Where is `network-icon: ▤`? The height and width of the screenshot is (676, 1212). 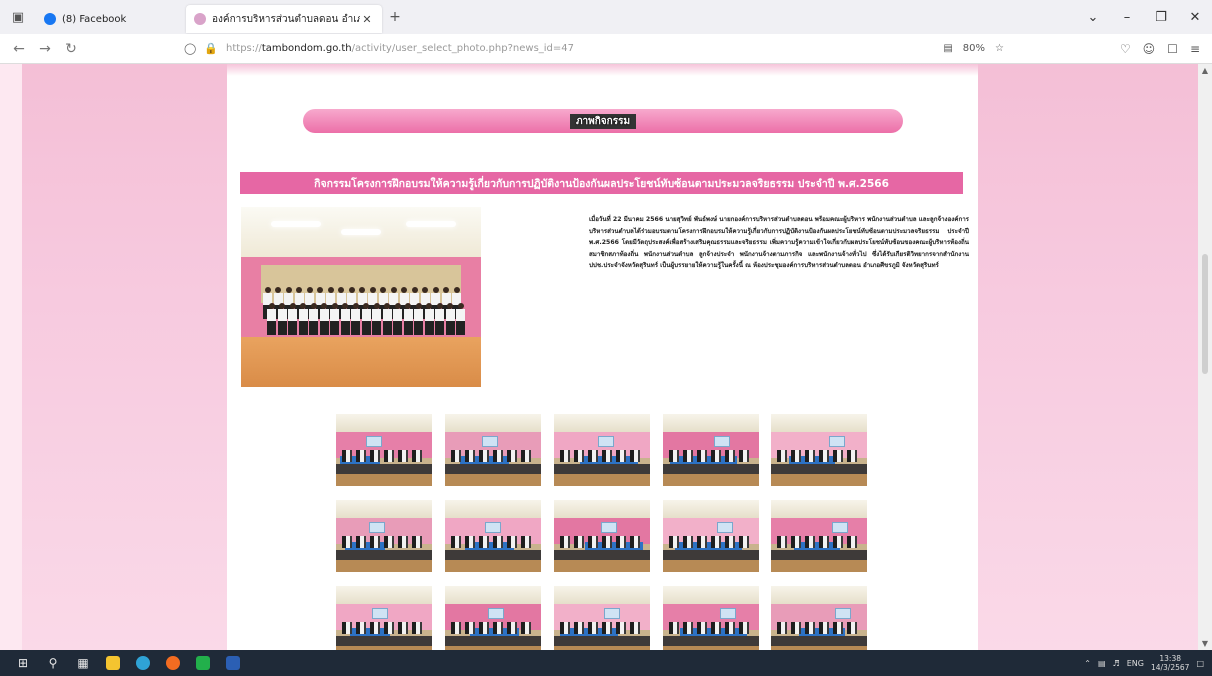
network-icon: ▤ is located at coordinates (1102, 663).